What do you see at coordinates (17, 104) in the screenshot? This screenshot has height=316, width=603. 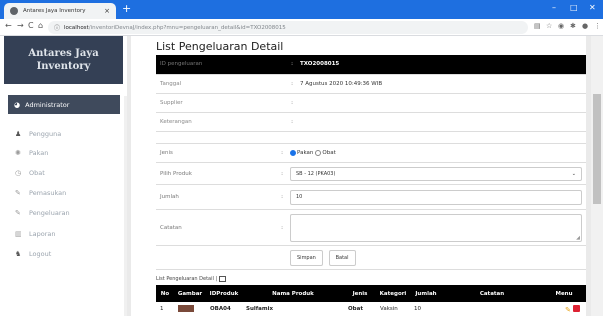 I see `speedometer-icon: ◕` at bounding box center [17, 104].